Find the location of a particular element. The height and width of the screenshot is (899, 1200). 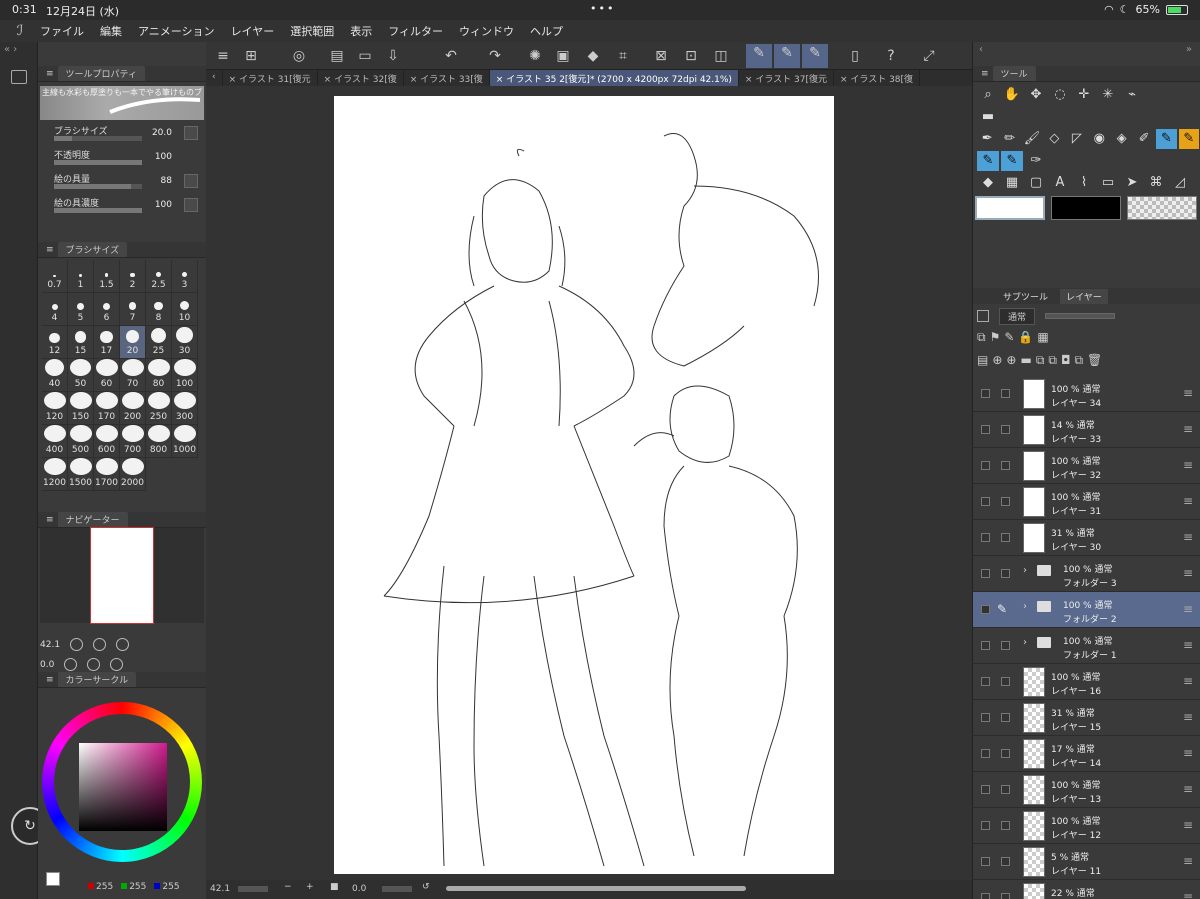

brush-size-cell: 3 is located at coordinates (185, 276).